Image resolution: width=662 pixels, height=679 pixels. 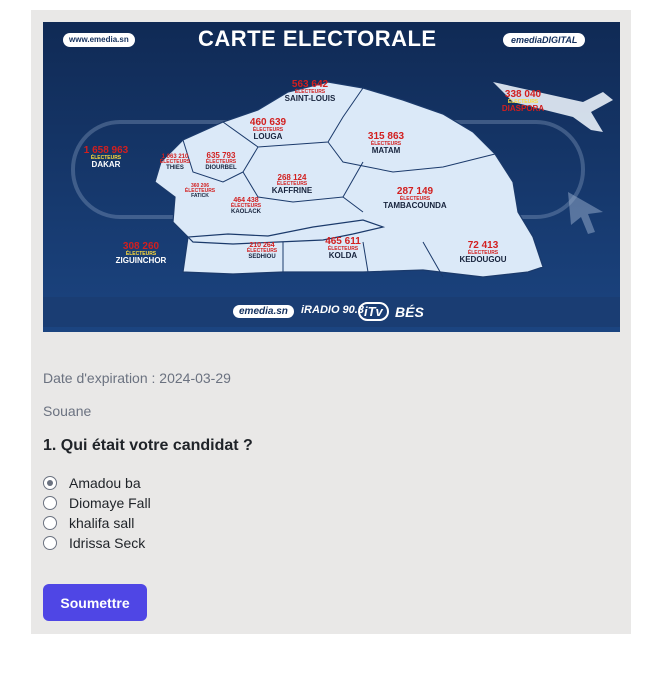 What do you see at coordinates (200, 191) in the screenshot?
I see `region-fatick: 360 206 ÉLECTEURS FATICK` at bounding box center [200, 191].